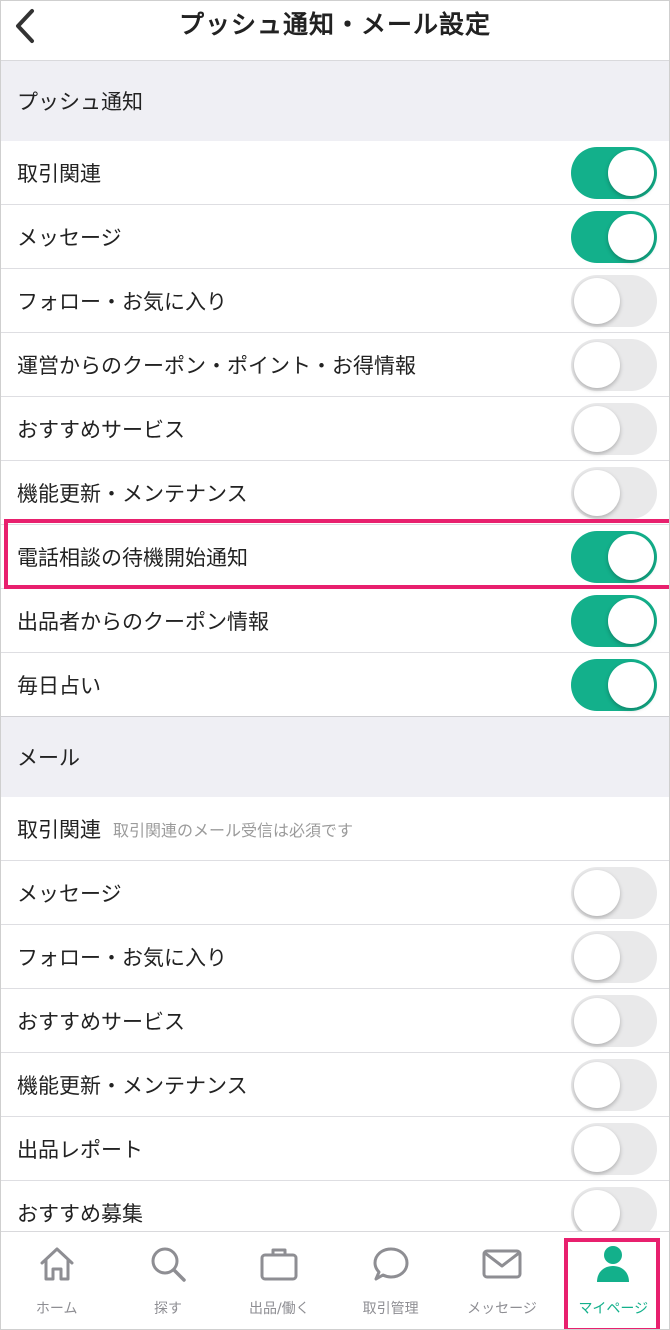 Image resolution: width=670 pixels, height=1330 pixels. I want to click on tab-listing-work: 出品/働く, so click(279, 1280).